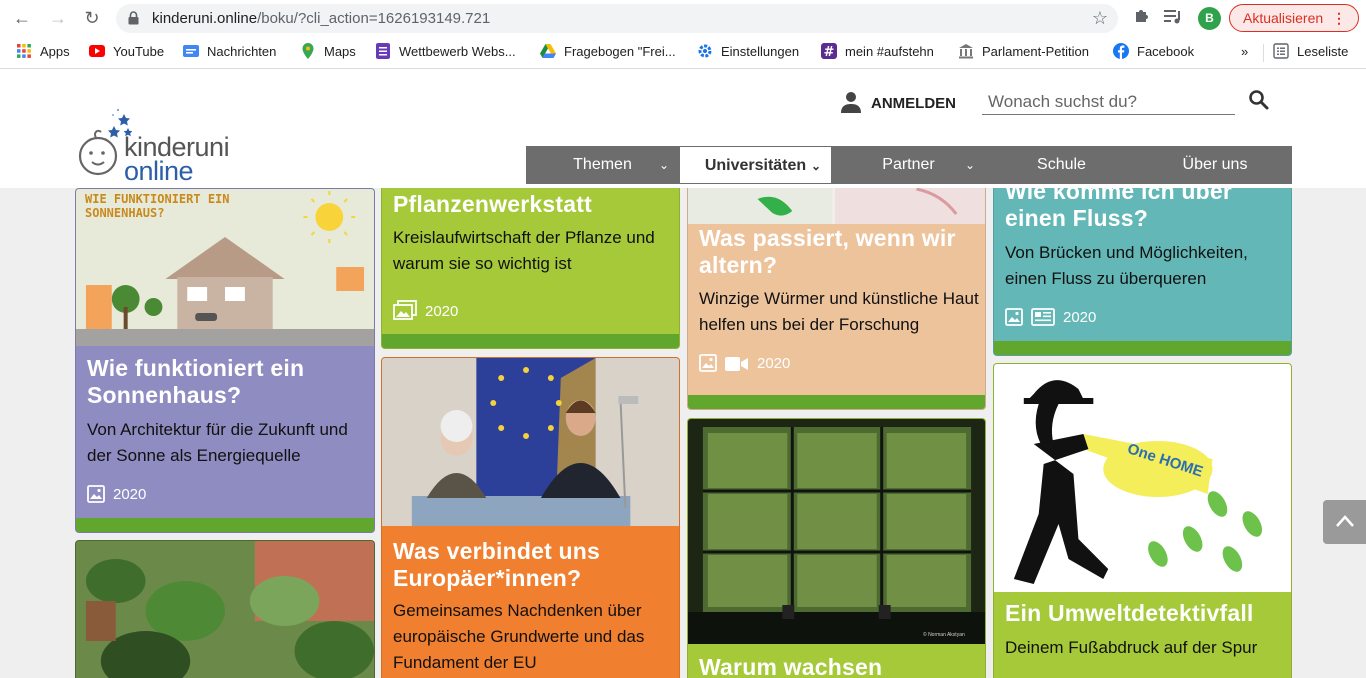  What do you see at coordinates (944, 635) in the screenshot?
I see `photo-credit: © Norman Akstyan` at bounding box center [944, 635].